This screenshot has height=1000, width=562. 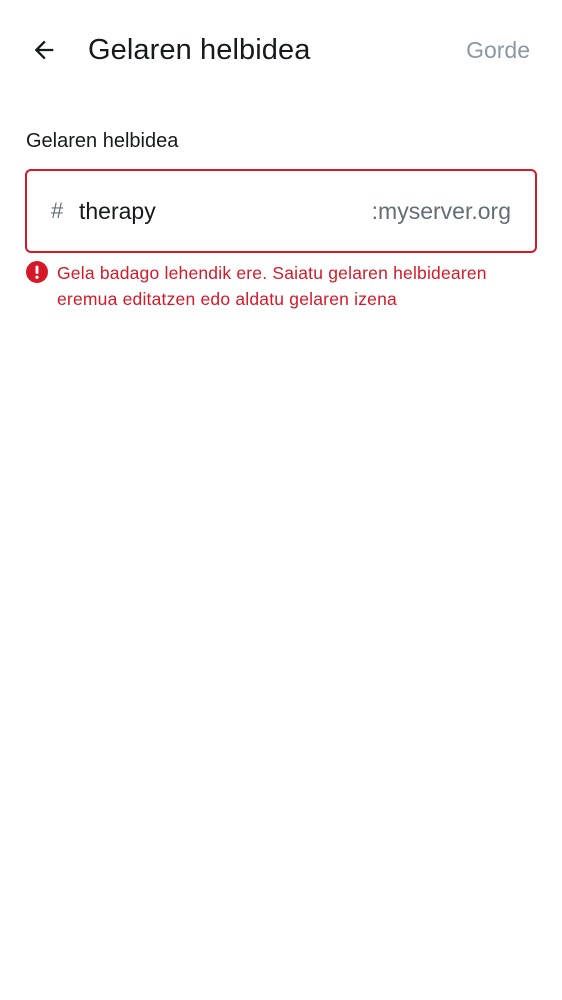 What do you see at coordinates (199, 50) in the screenshot?
I see `page-title: Gelaren helbidea` at bounding box center [199, 50].